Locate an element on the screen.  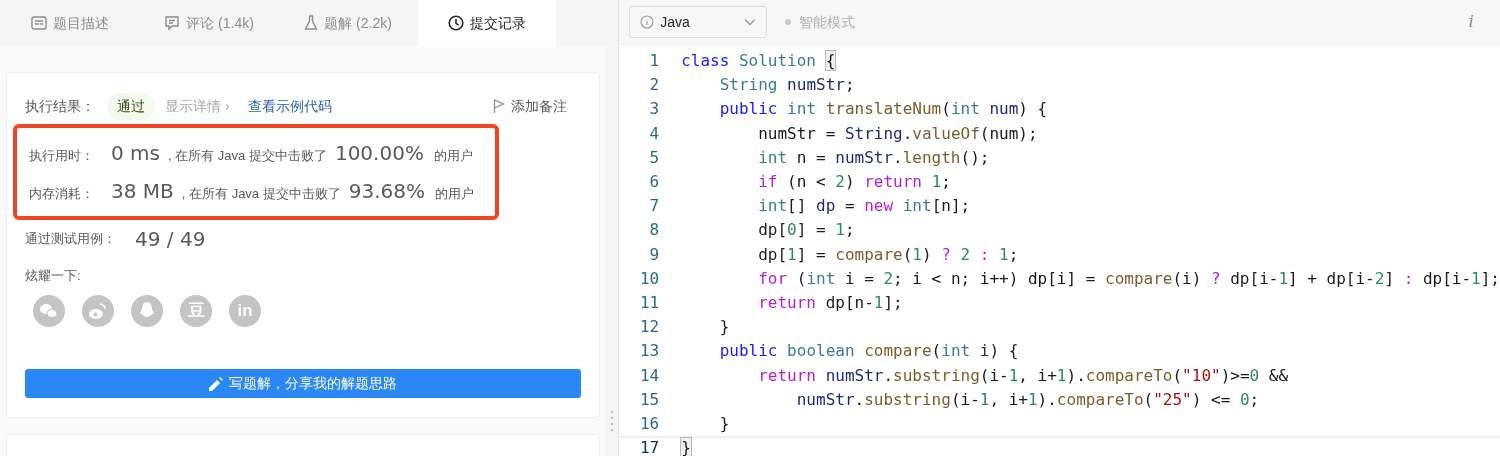
stat-label: 执行用时： is located at coordinates (62, 156).